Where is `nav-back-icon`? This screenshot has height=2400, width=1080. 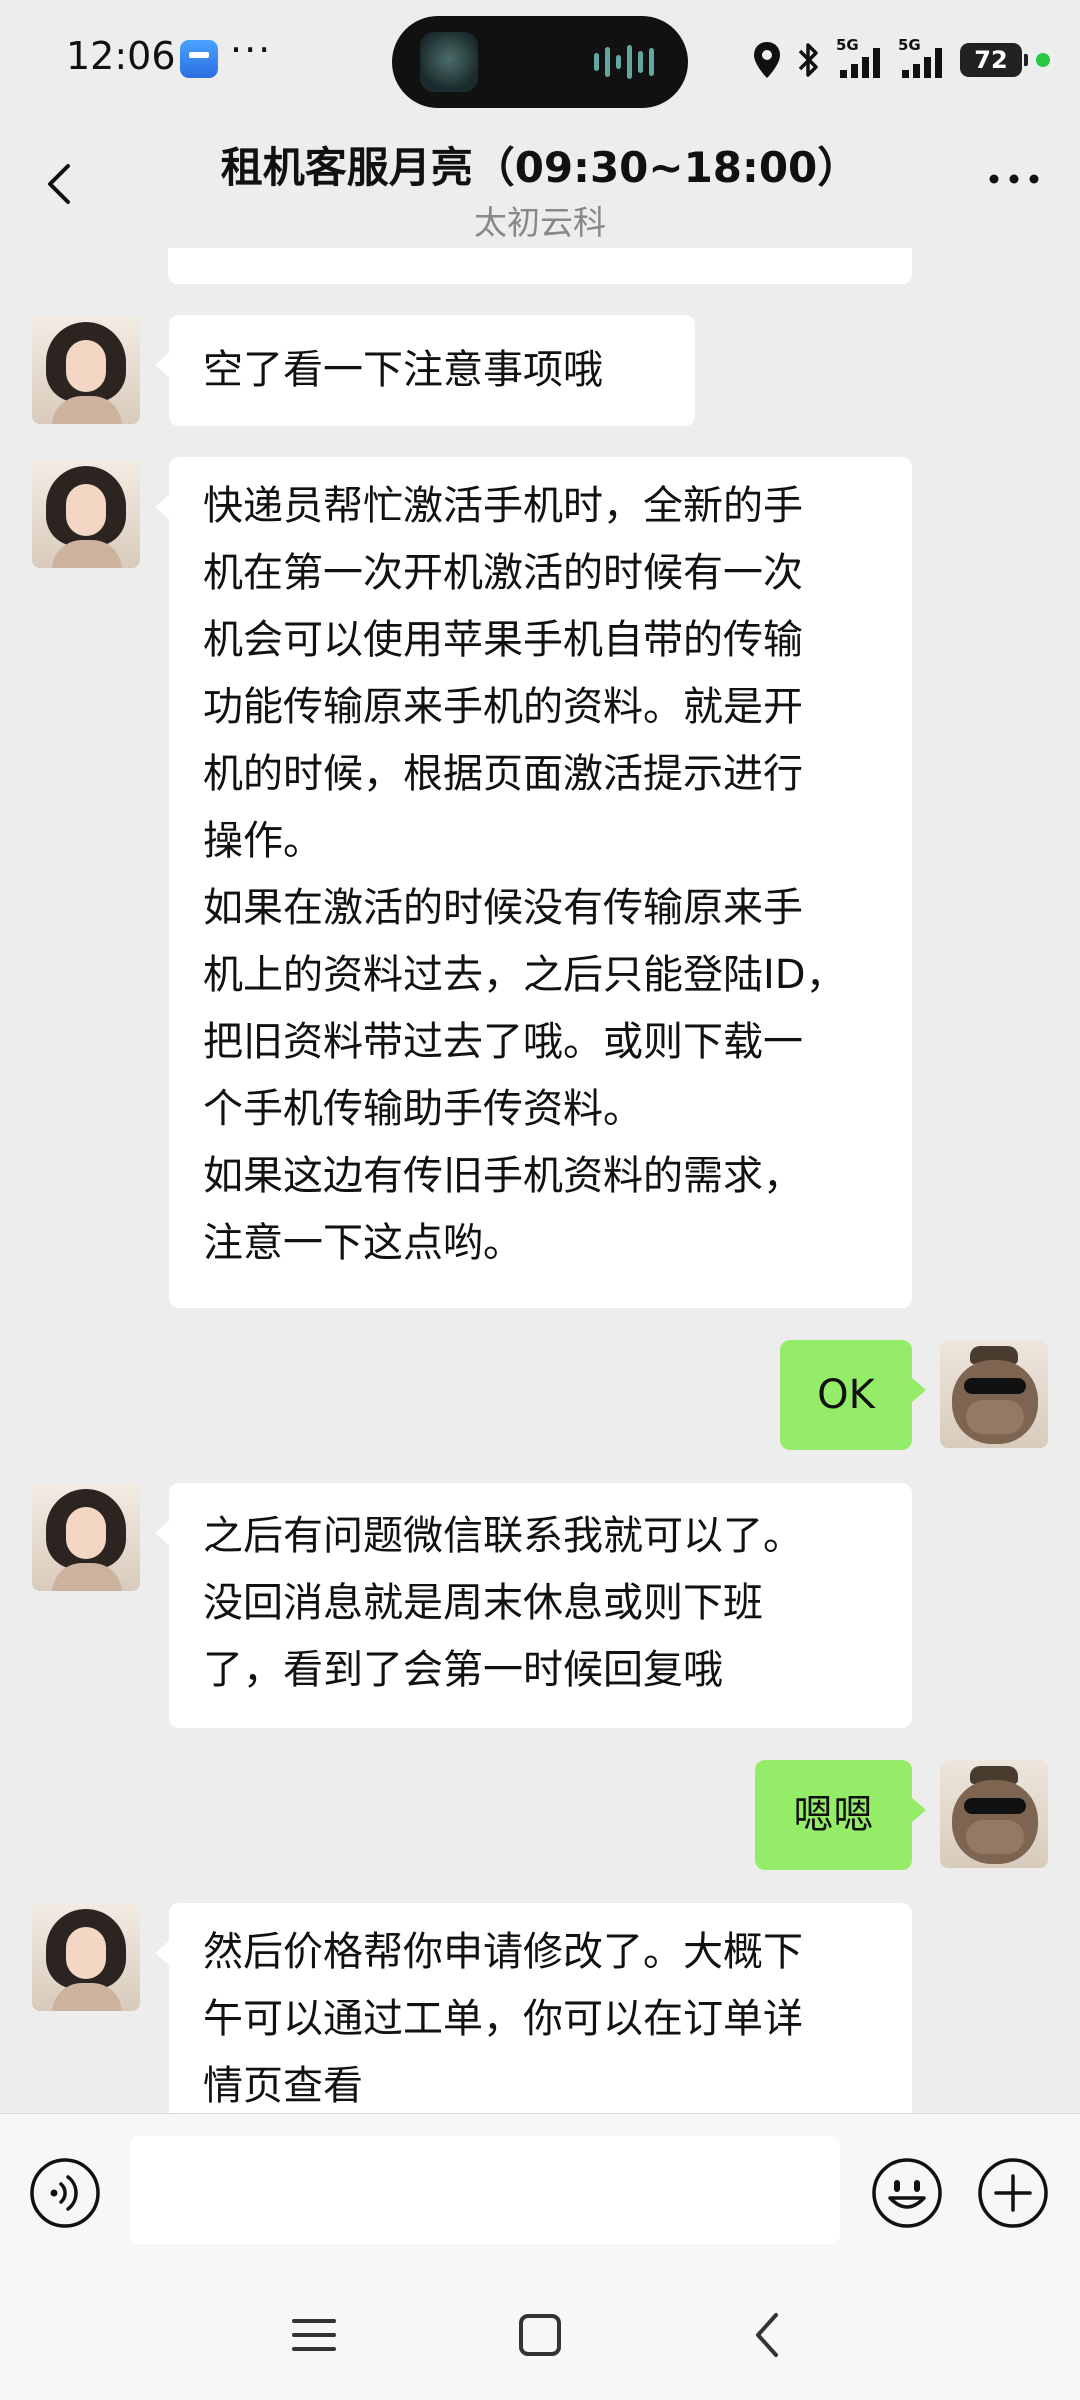 nav-back-icon is located at coordinates (768, 2335).